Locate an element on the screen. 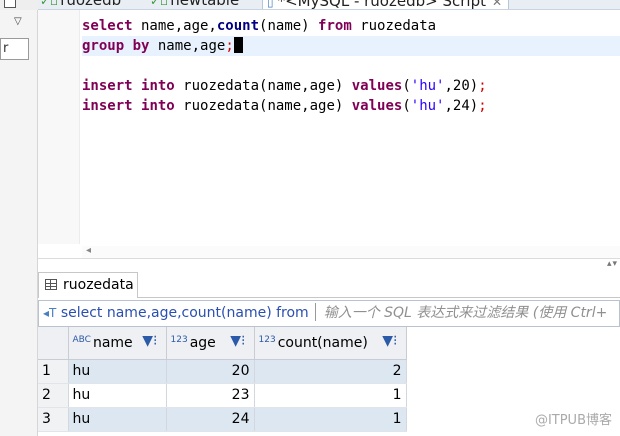 Image resolution: width=620 pixels, height=436 pixels. tab-ruozedb: ✓▫ ruozedb is located at coordinates (81, 4).